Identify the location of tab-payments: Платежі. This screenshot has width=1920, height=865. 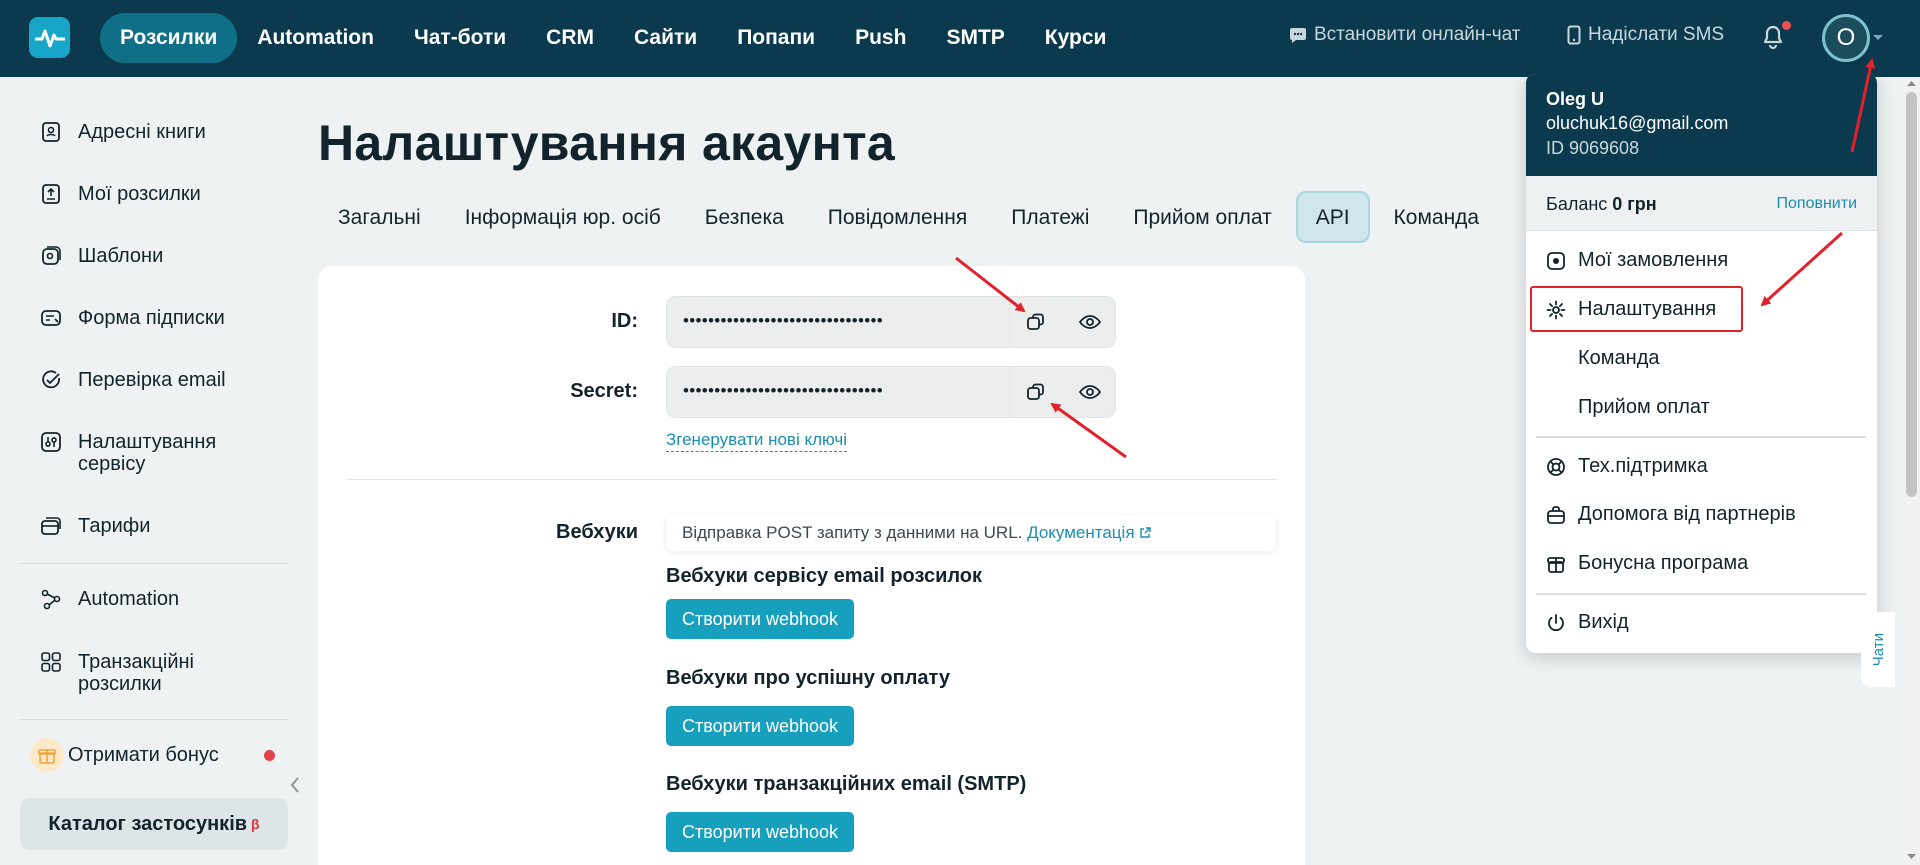
(1050, 217).